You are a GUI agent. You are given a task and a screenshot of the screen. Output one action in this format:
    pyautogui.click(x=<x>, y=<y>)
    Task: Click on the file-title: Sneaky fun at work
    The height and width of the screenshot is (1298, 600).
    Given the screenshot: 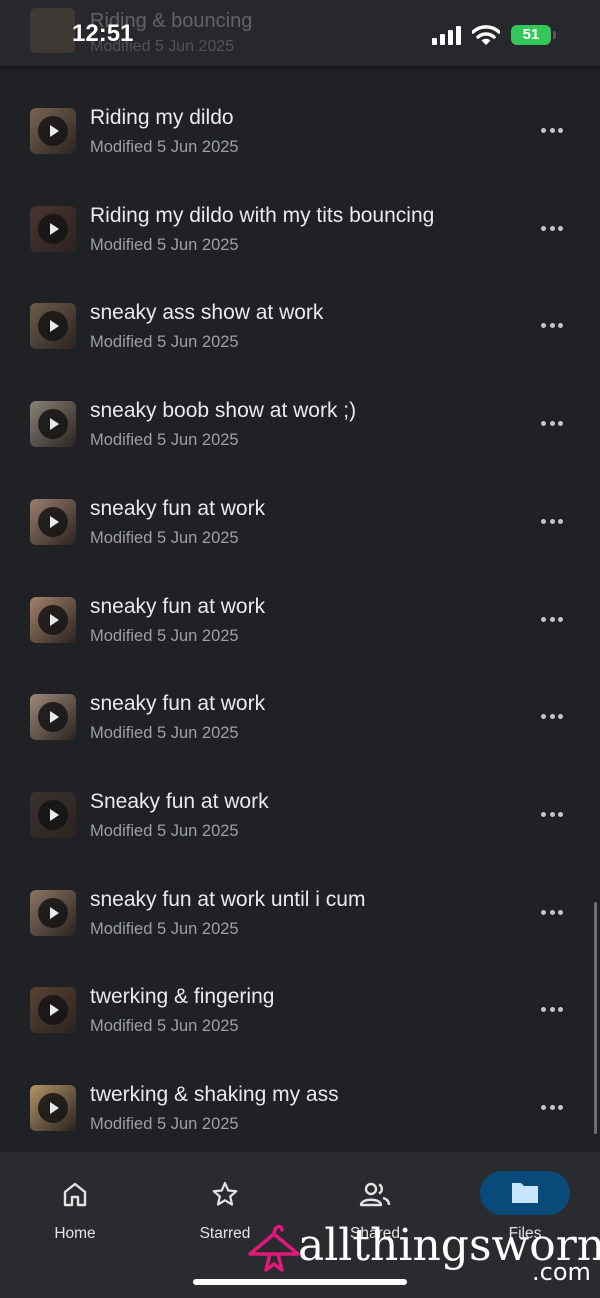 What is the action you would take?
    pyautogui.click(x=179, y=801)
    